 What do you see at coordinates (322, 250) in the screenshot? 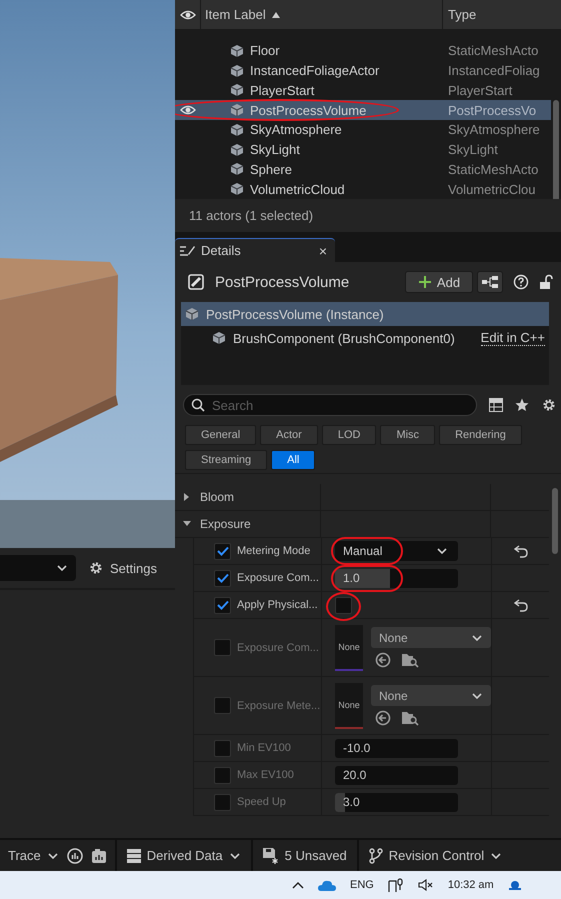
I see `close-button: ×` at bounding box center [322, 250].